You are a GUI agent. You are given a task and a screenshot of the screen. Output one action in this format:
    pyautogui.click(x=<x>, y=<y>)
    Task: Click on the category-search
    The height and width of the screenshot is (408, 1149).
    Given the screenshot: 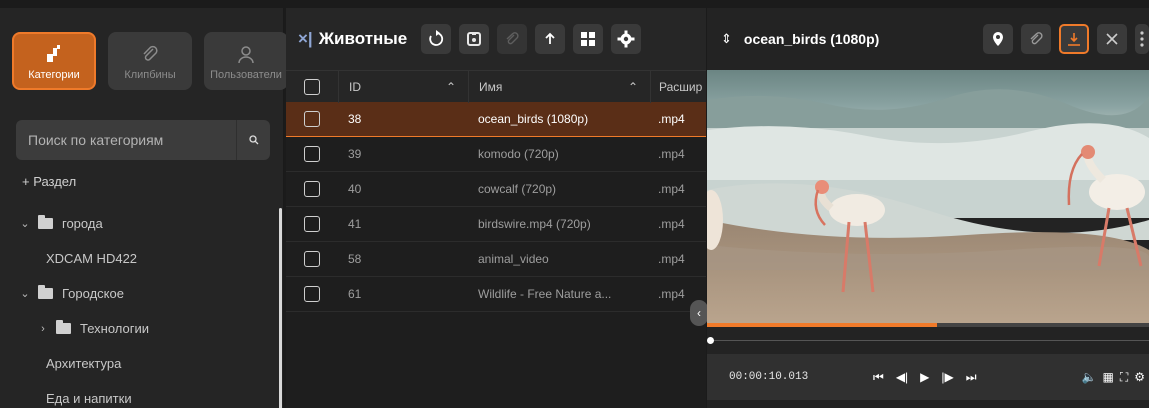 What is the action you would take?
    pyautogui.click(x=143, y=140)
    